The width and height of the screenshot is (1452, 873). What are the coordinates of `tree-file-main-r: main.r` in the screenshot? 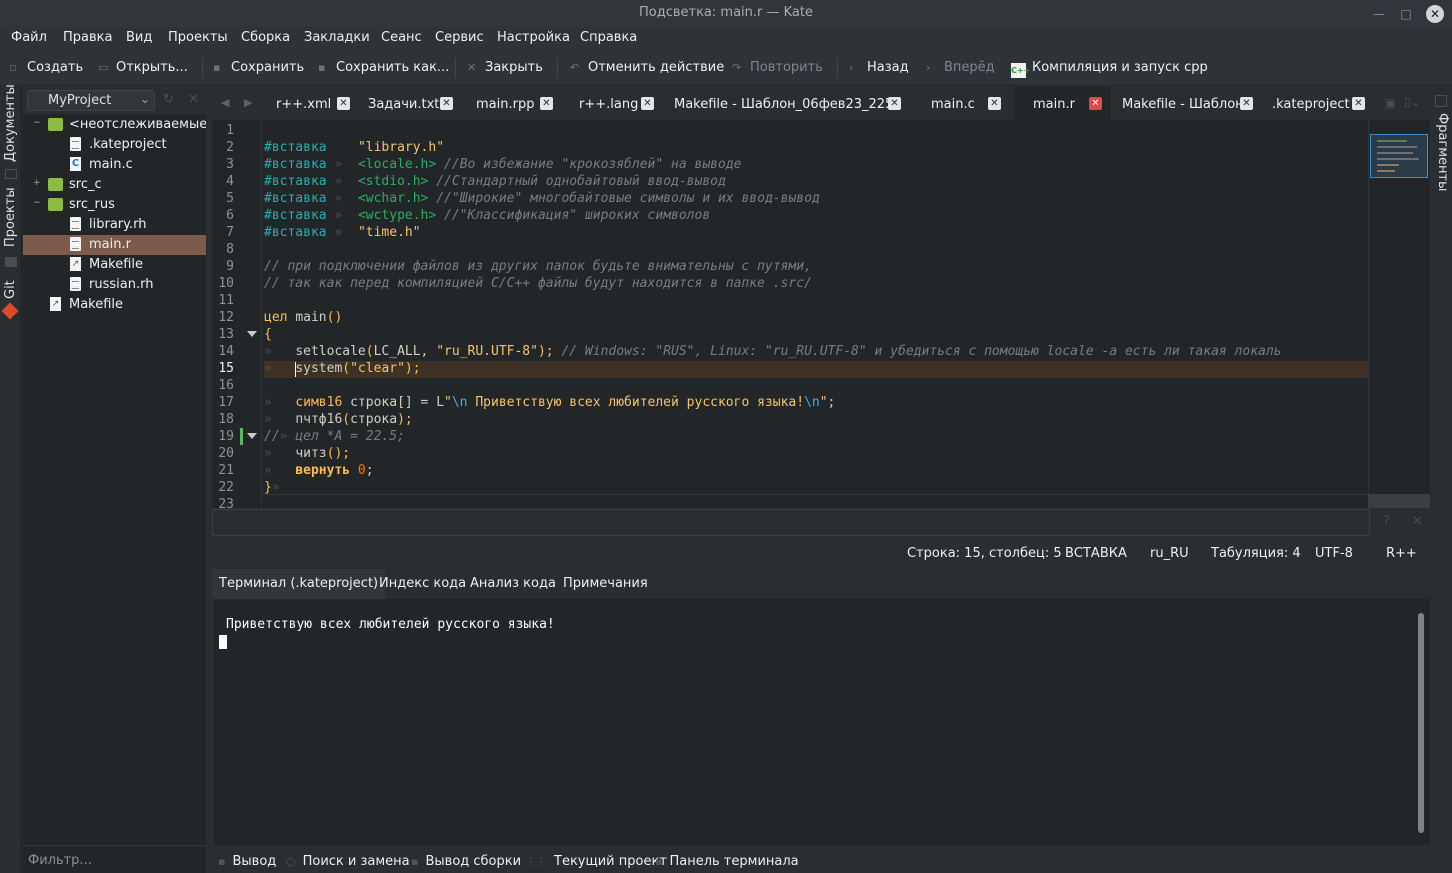 It's located at (114, 245).